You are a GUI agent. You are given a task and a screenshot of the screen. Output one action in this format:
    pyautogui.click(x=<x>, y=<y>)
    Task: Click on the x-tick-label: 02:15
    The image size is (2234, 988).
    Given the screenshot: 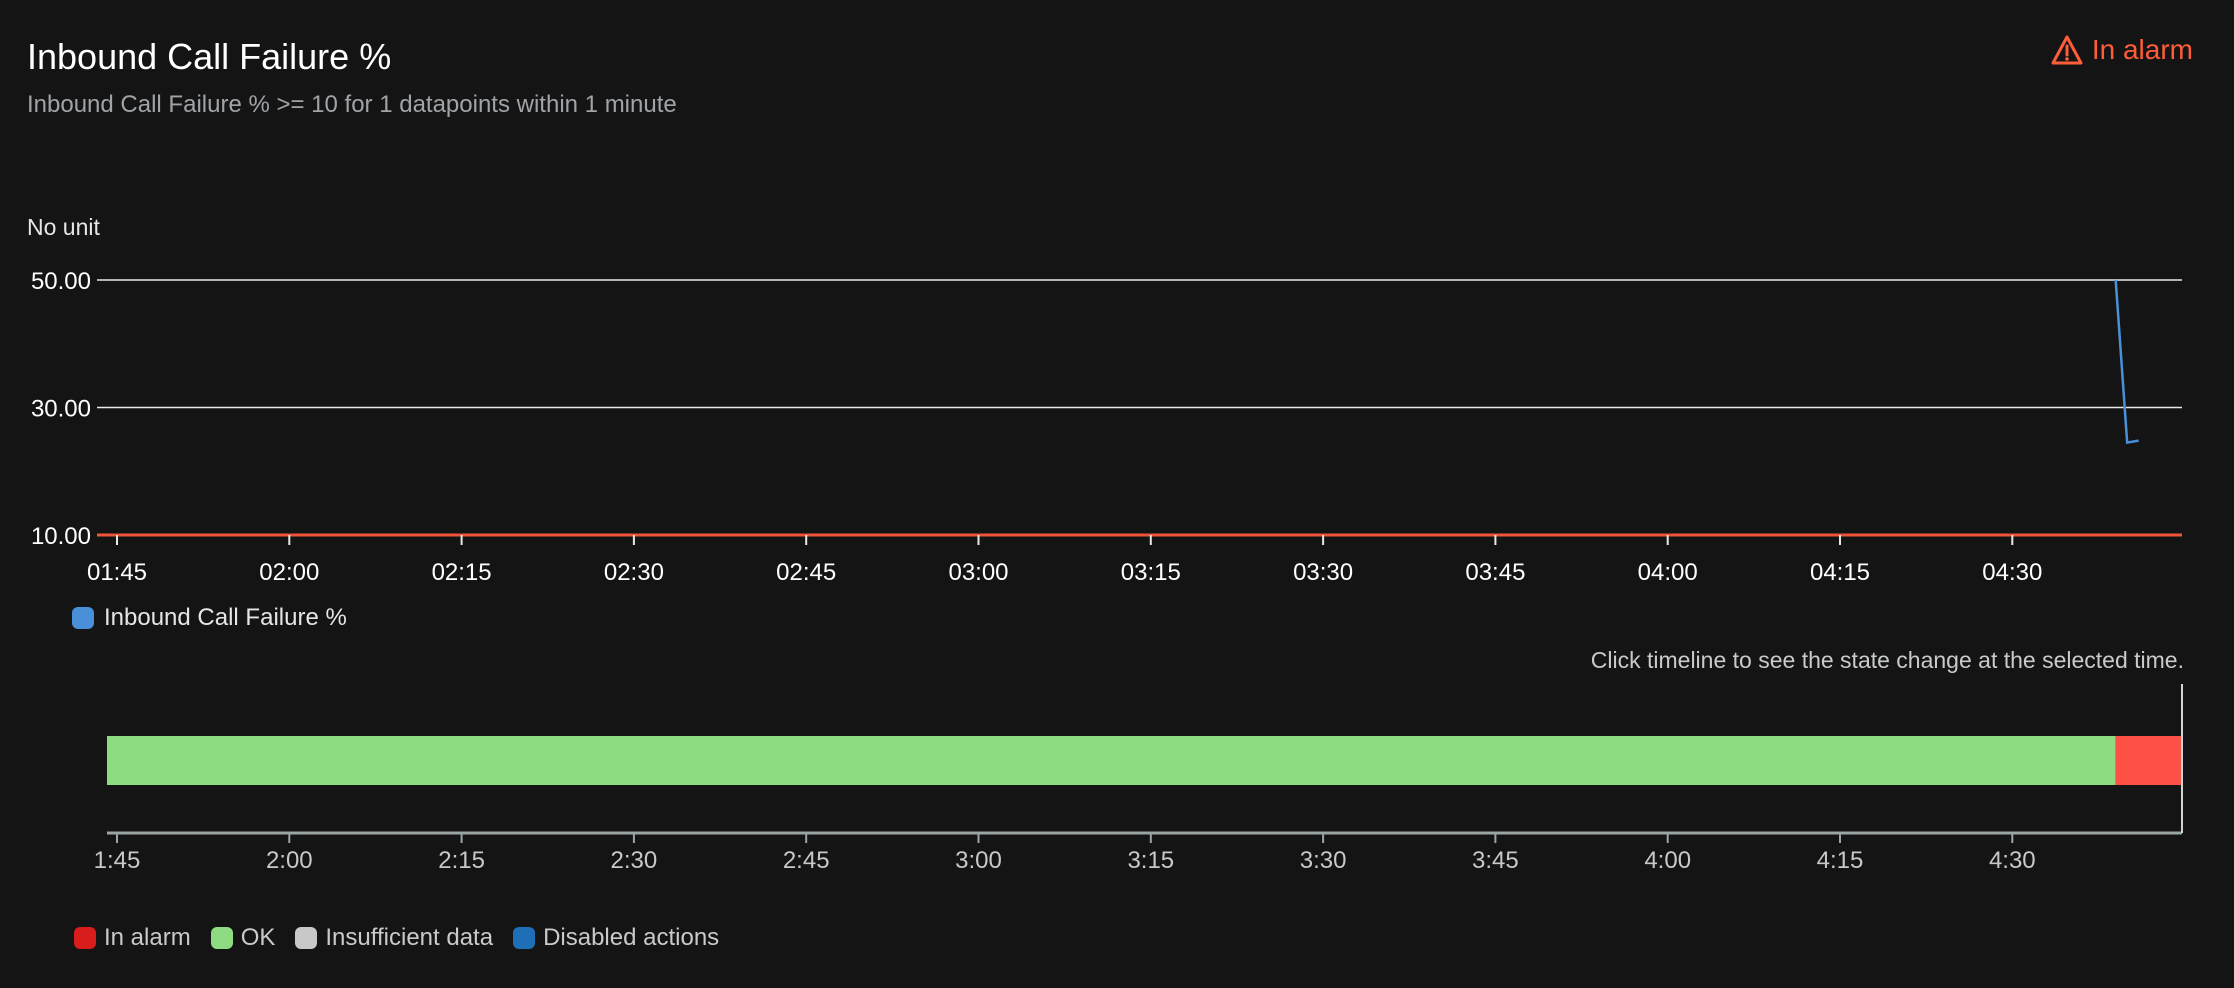 What is the action you would take?
    pyautogui.click(x=462, y=572)
    